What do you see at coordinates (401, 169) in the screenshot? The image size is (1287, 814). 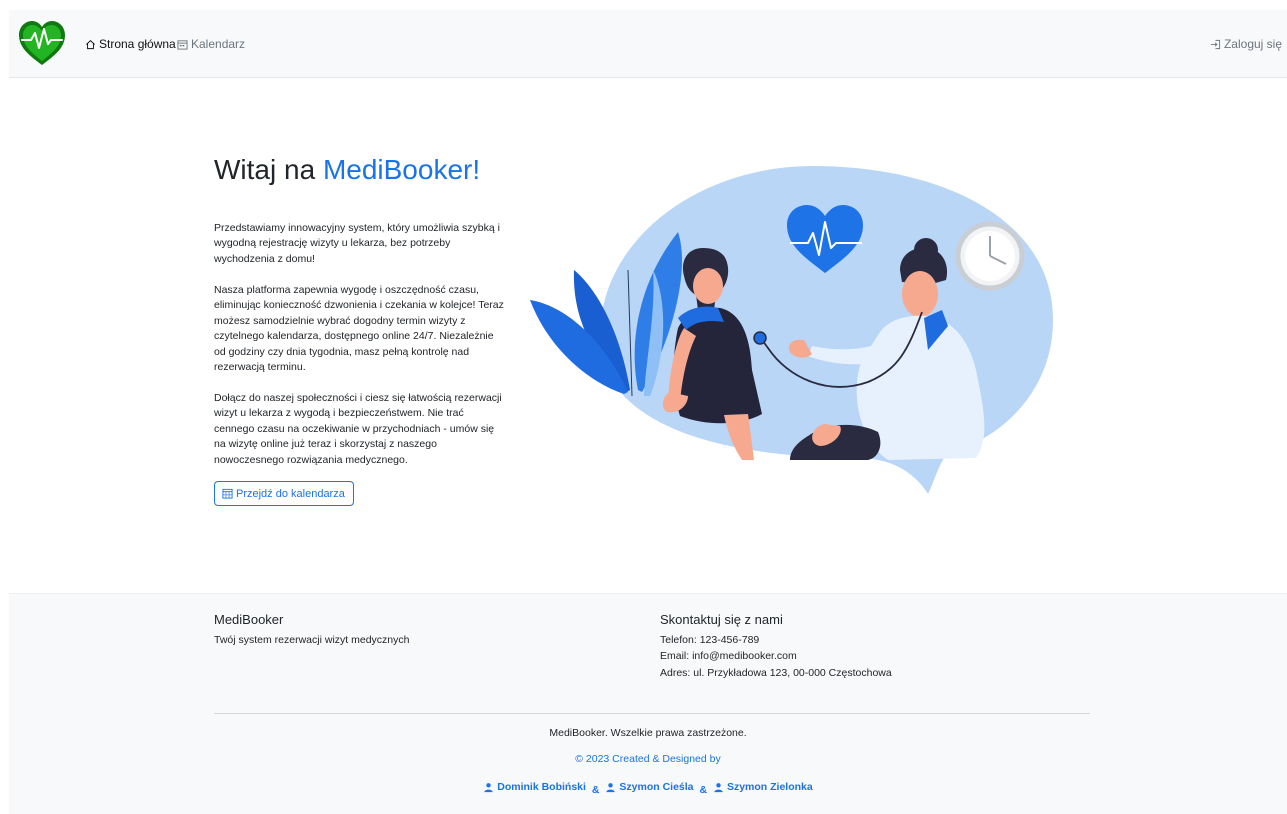 I see `title-brand: MediBooker!` at bounding box center [401, 169].